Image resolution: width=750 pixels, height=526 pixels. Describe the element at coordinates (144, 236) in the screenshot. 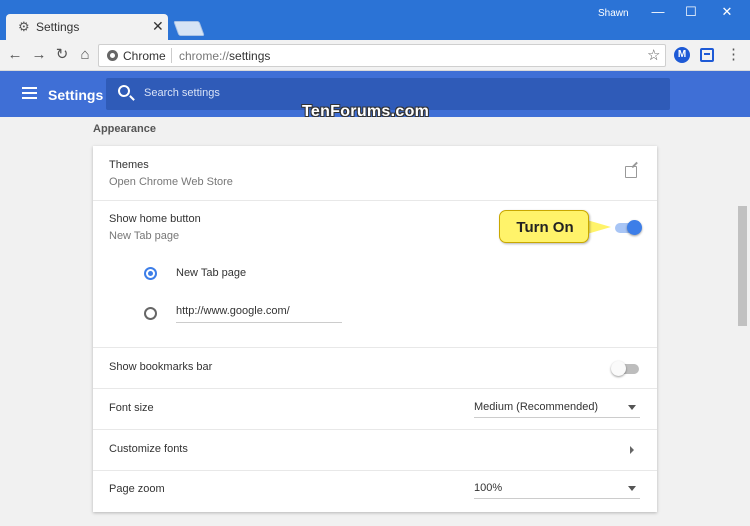

I see `home-button-sublabel: New Tab page` at that location.